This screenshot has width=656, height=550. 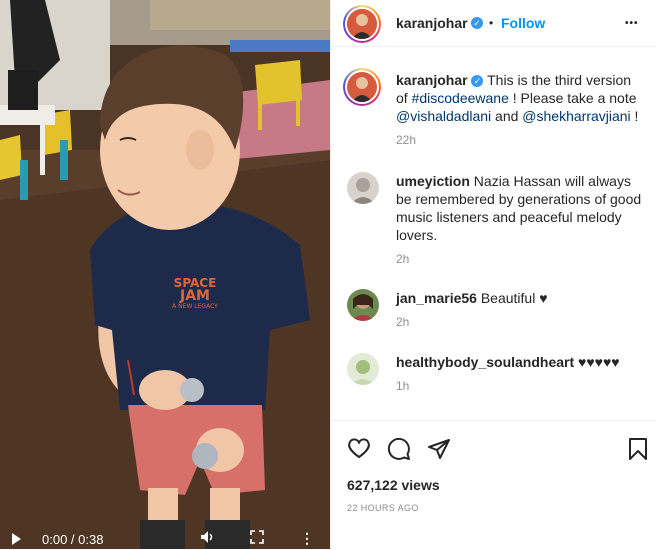 What do you see at coordinates (523, 23) in the screenshot?
I see `follow-button: Follow` at bounding box center [523, 23].